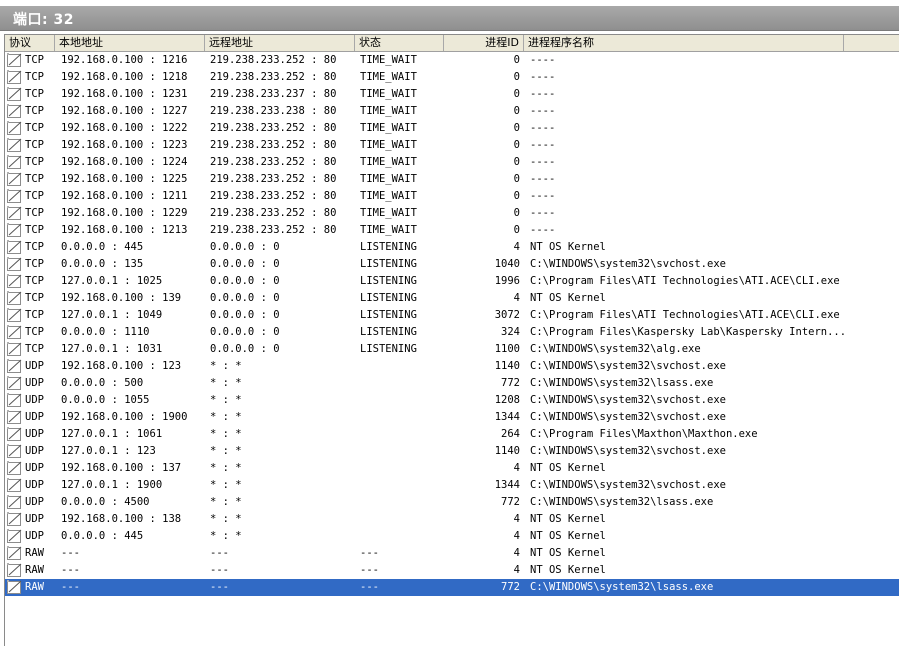 This screenshot has width=899, height=646. Describe the element at coordinates (684, 43) in the screenshot. I see `column-header-process-name: 进程程序名称` at that location.